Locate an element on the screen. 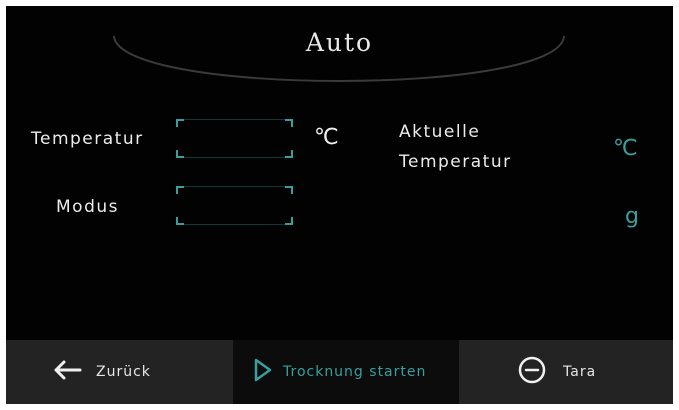 This screenshot has height=410, width=679. mode-input is located at coordinates (234, 205).